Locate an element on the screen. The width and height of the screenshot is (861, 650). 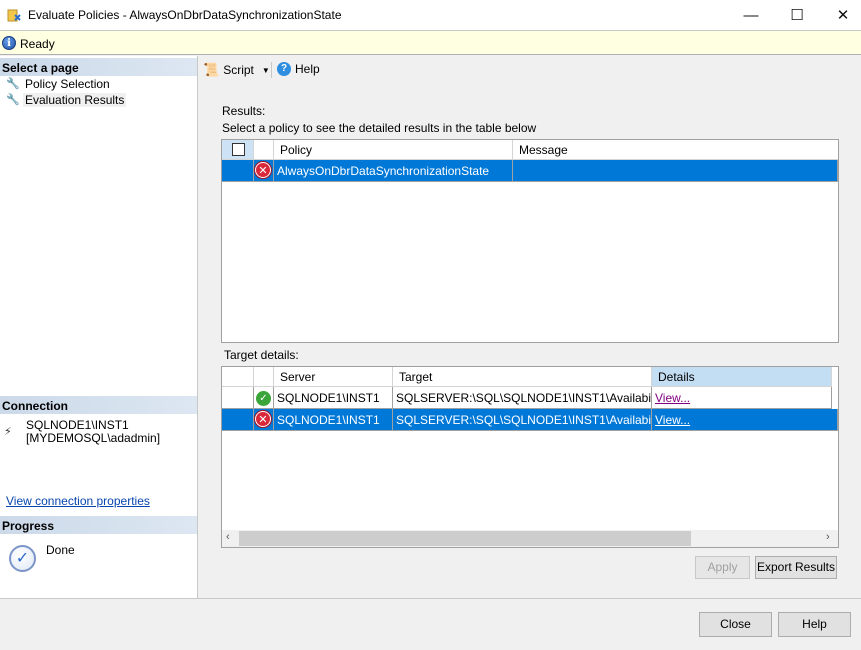
row-header-column is located at coordinates (238, 377).